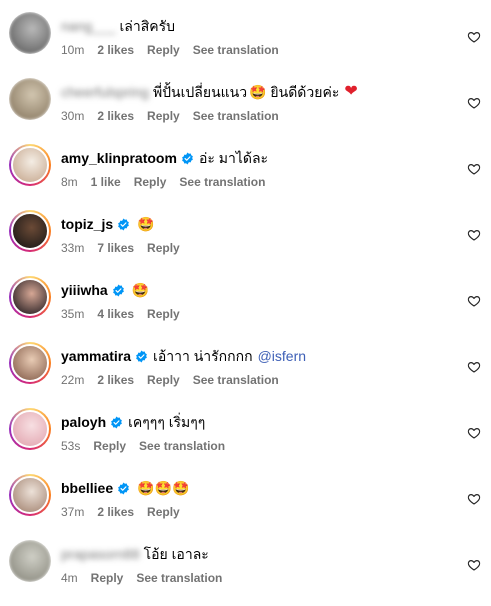 This screenshot has height=606, width=491. Describe the element at coordinates (163, 488) in the screenshot. I see `comment-emoji: 🤩🤩🤩` at that location.